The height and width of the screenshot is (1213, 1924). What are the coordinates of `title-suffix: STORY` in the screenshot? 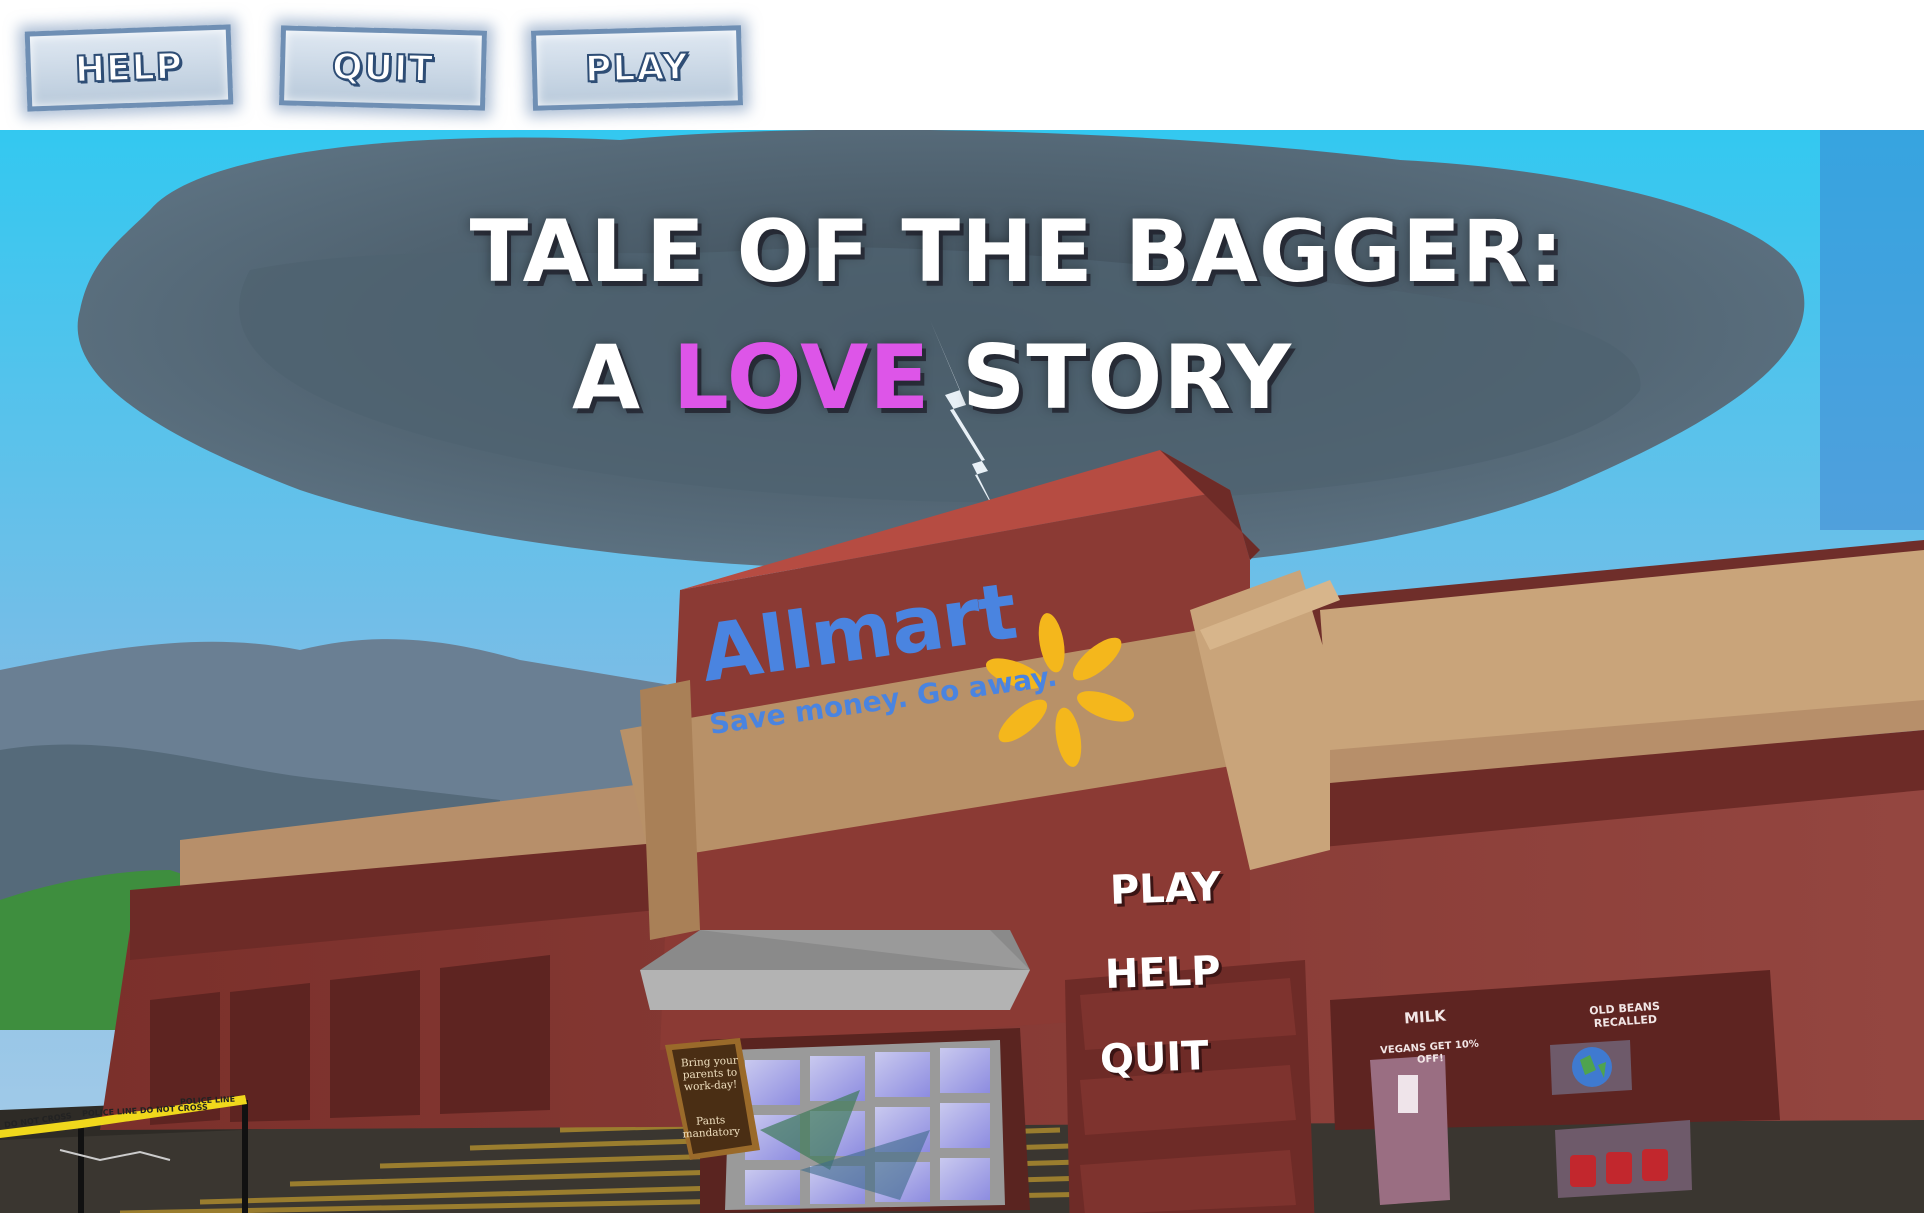 It's located at (1111, 377).